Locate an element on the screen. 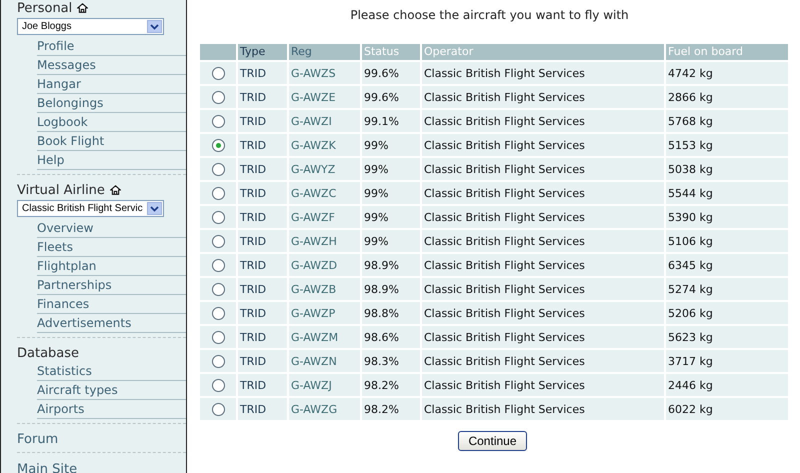 Image resolution: width=800 pixels, height=473 pixels. dropdown-field: Joe Bloggs is located at coordinates (90, 26).